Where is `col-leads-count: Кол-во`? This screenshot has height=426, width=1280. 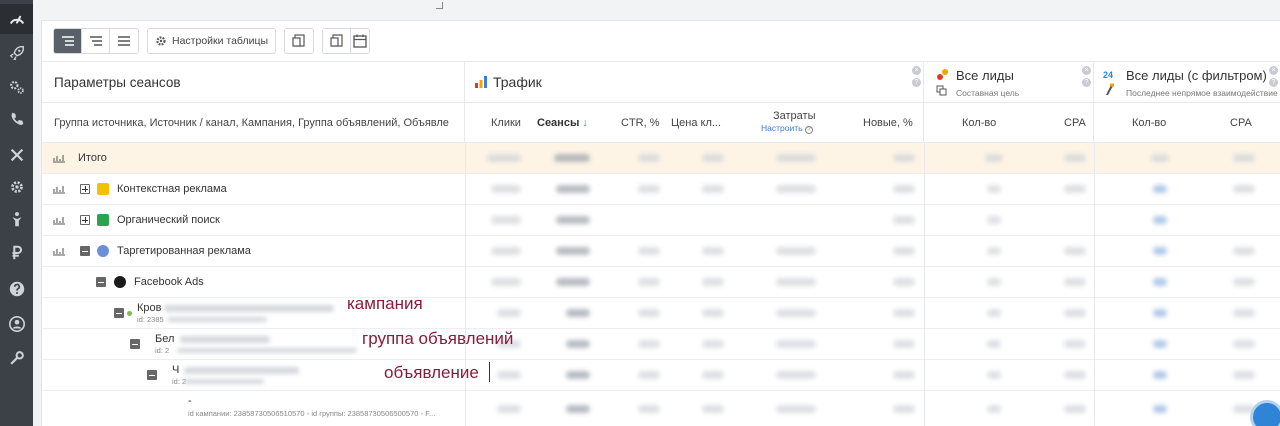 col-leads-count: Кол-во is located at coordinates (979, 123).